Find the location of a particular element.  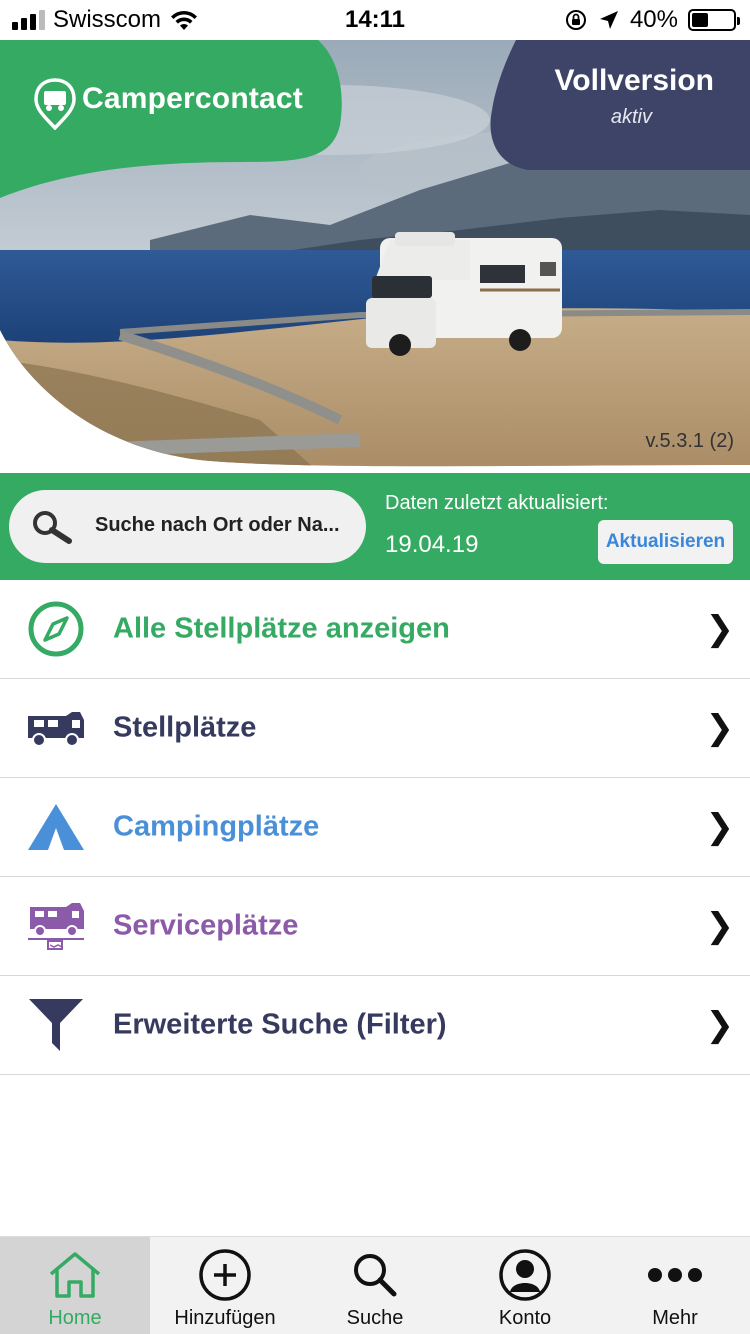

last-updated-date: 19.04.19 is located at coordinates (432, 544).